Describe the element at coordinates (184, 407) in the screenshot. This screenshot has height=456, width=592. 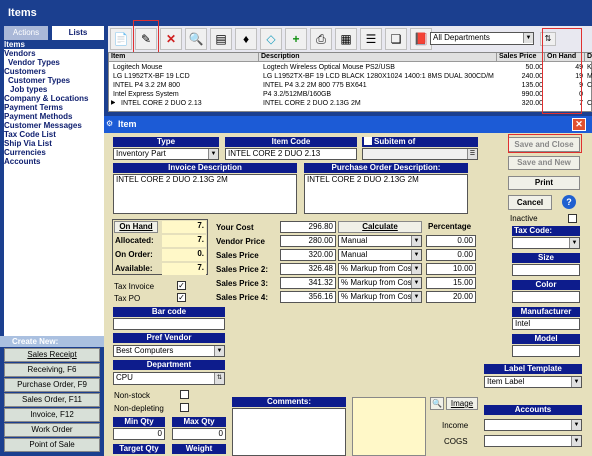
I see `non-depleting-checkbox` at that location.